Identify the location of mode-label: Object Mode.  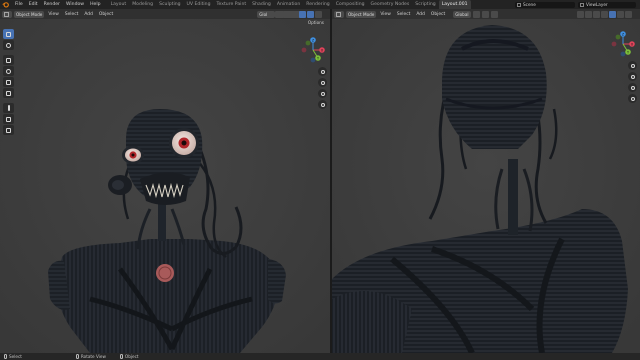
(29, 14).